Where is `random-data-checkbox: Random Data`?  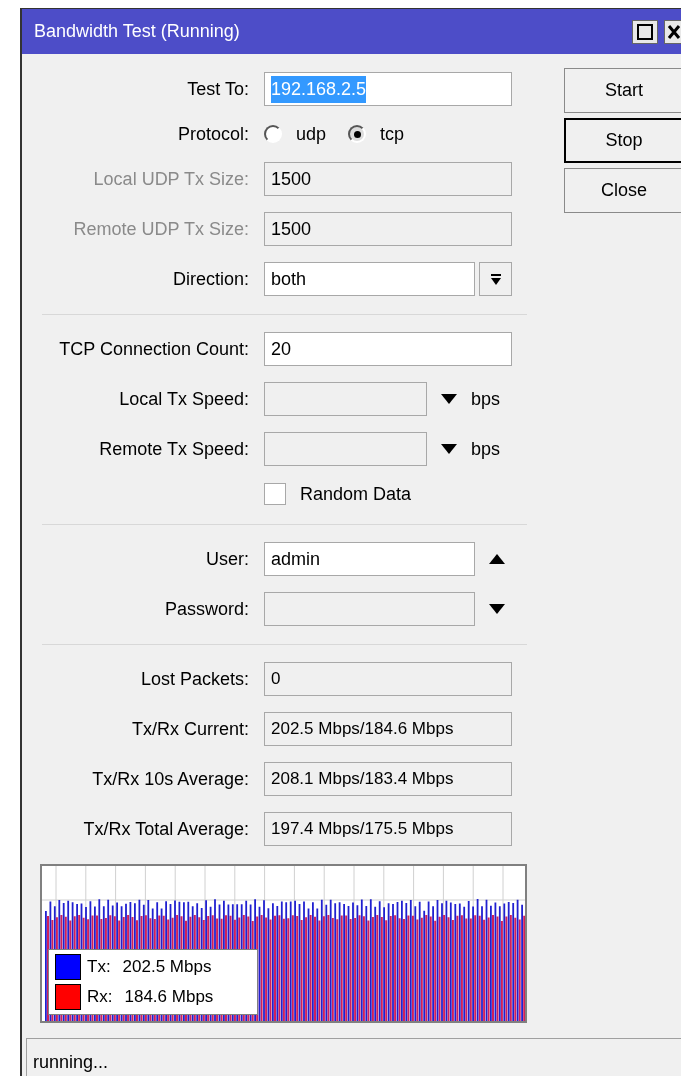
random-data-checkbox: Random Data is located at coordinates (338, 494).